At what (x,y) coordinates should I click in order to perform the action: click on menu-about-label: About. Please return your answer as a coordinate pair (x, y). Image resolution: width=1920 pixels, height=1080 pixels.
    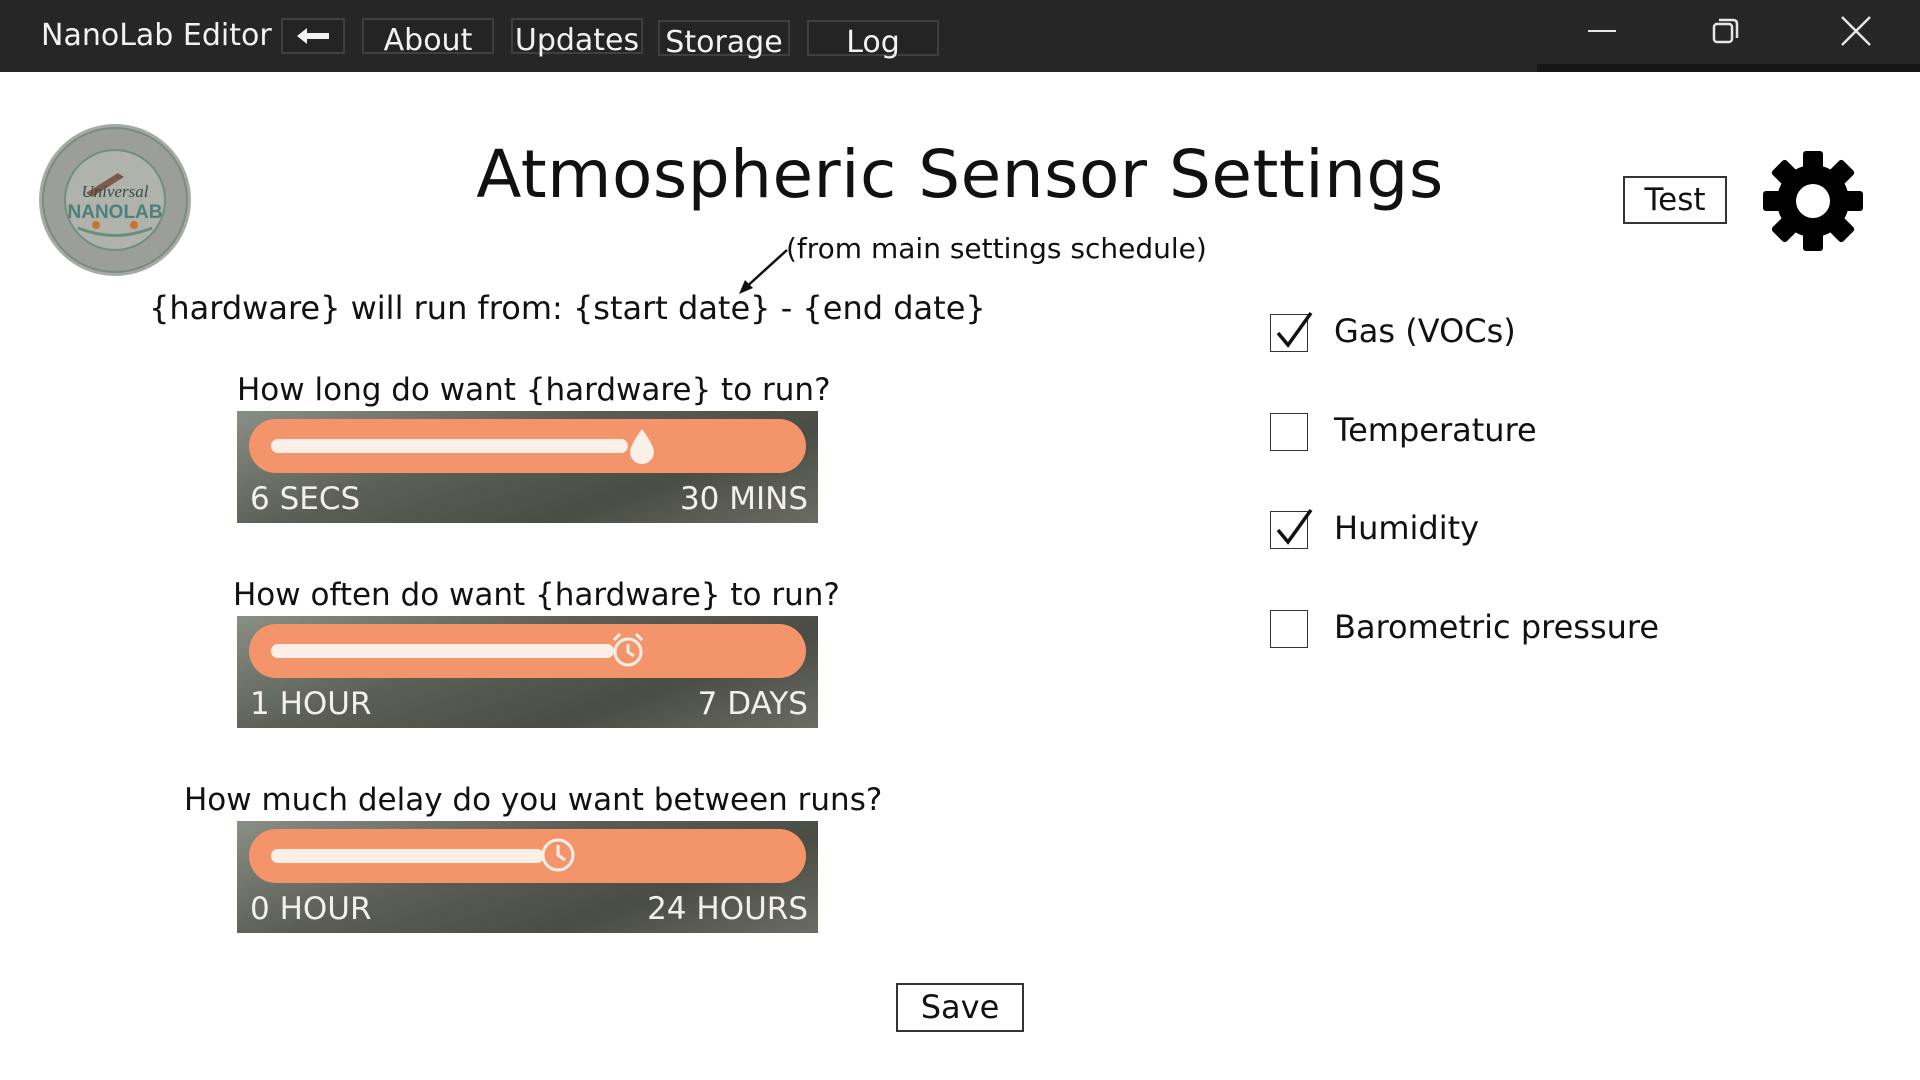
    Looking at the image, I should click on (428, 40).